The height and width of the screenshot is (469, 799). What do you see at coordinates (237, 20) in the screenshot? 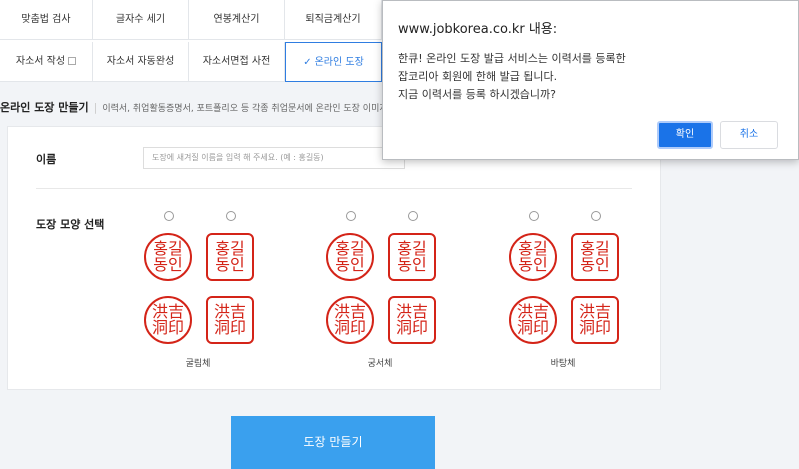
I see `tab-salary-calc: 연봉계산기` at bounding box center [237, 20].